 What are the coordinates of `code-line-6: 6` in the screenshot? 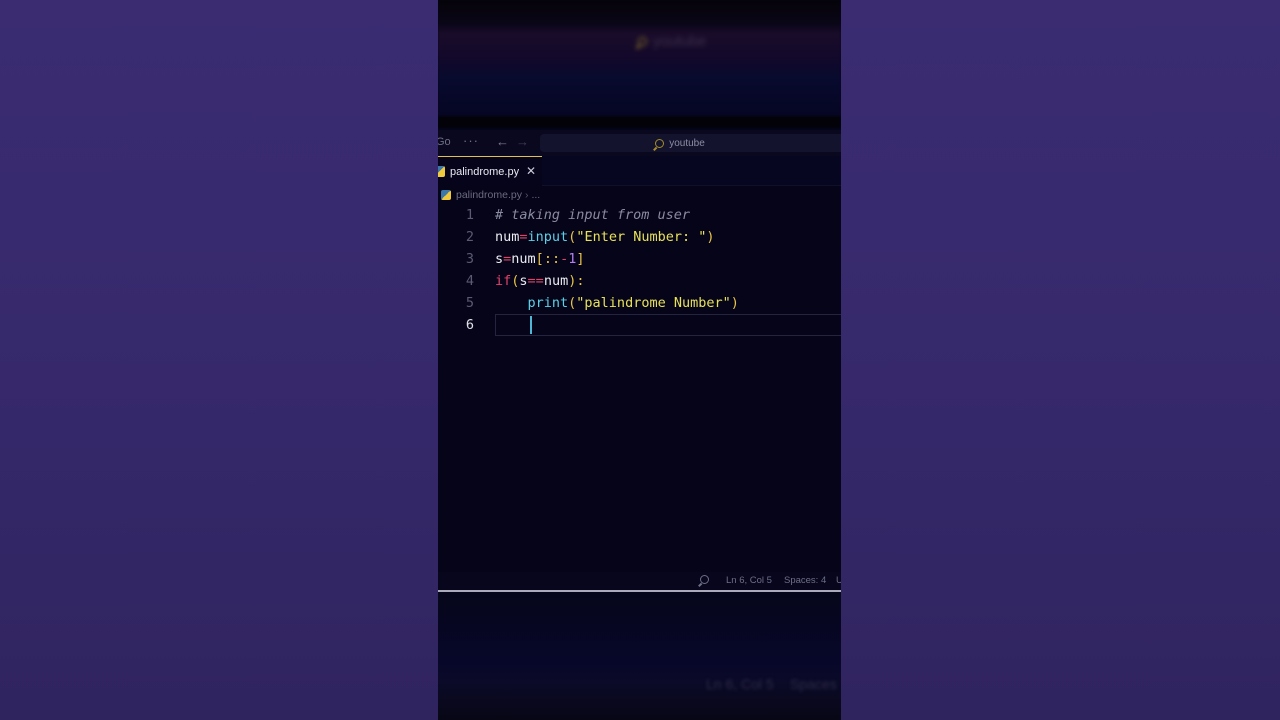 It's located at (639, 325).